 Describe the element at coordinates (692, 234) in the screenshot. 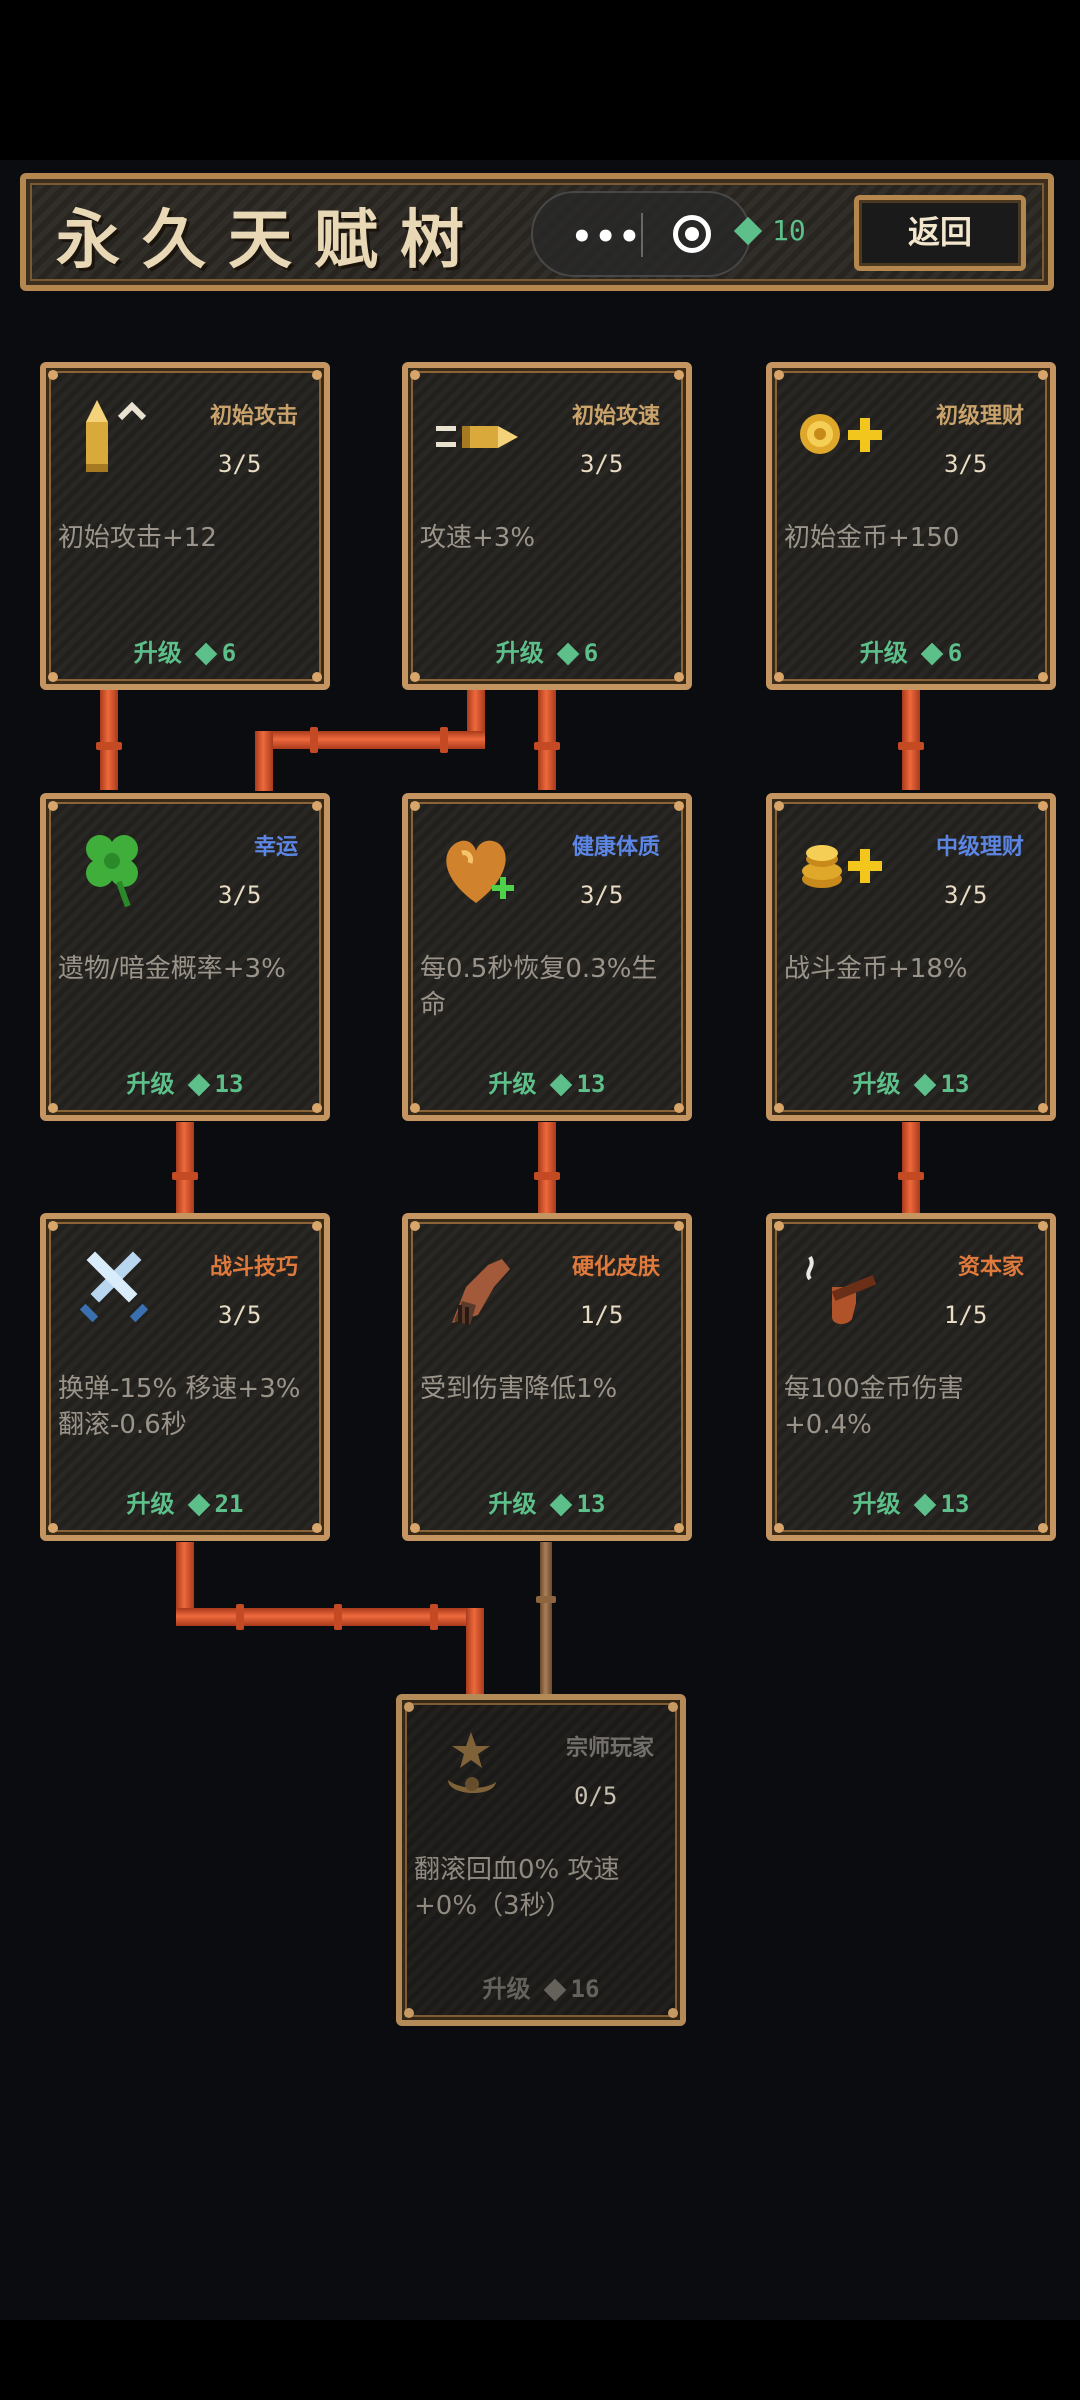

I see `close-target-icon` at that location.